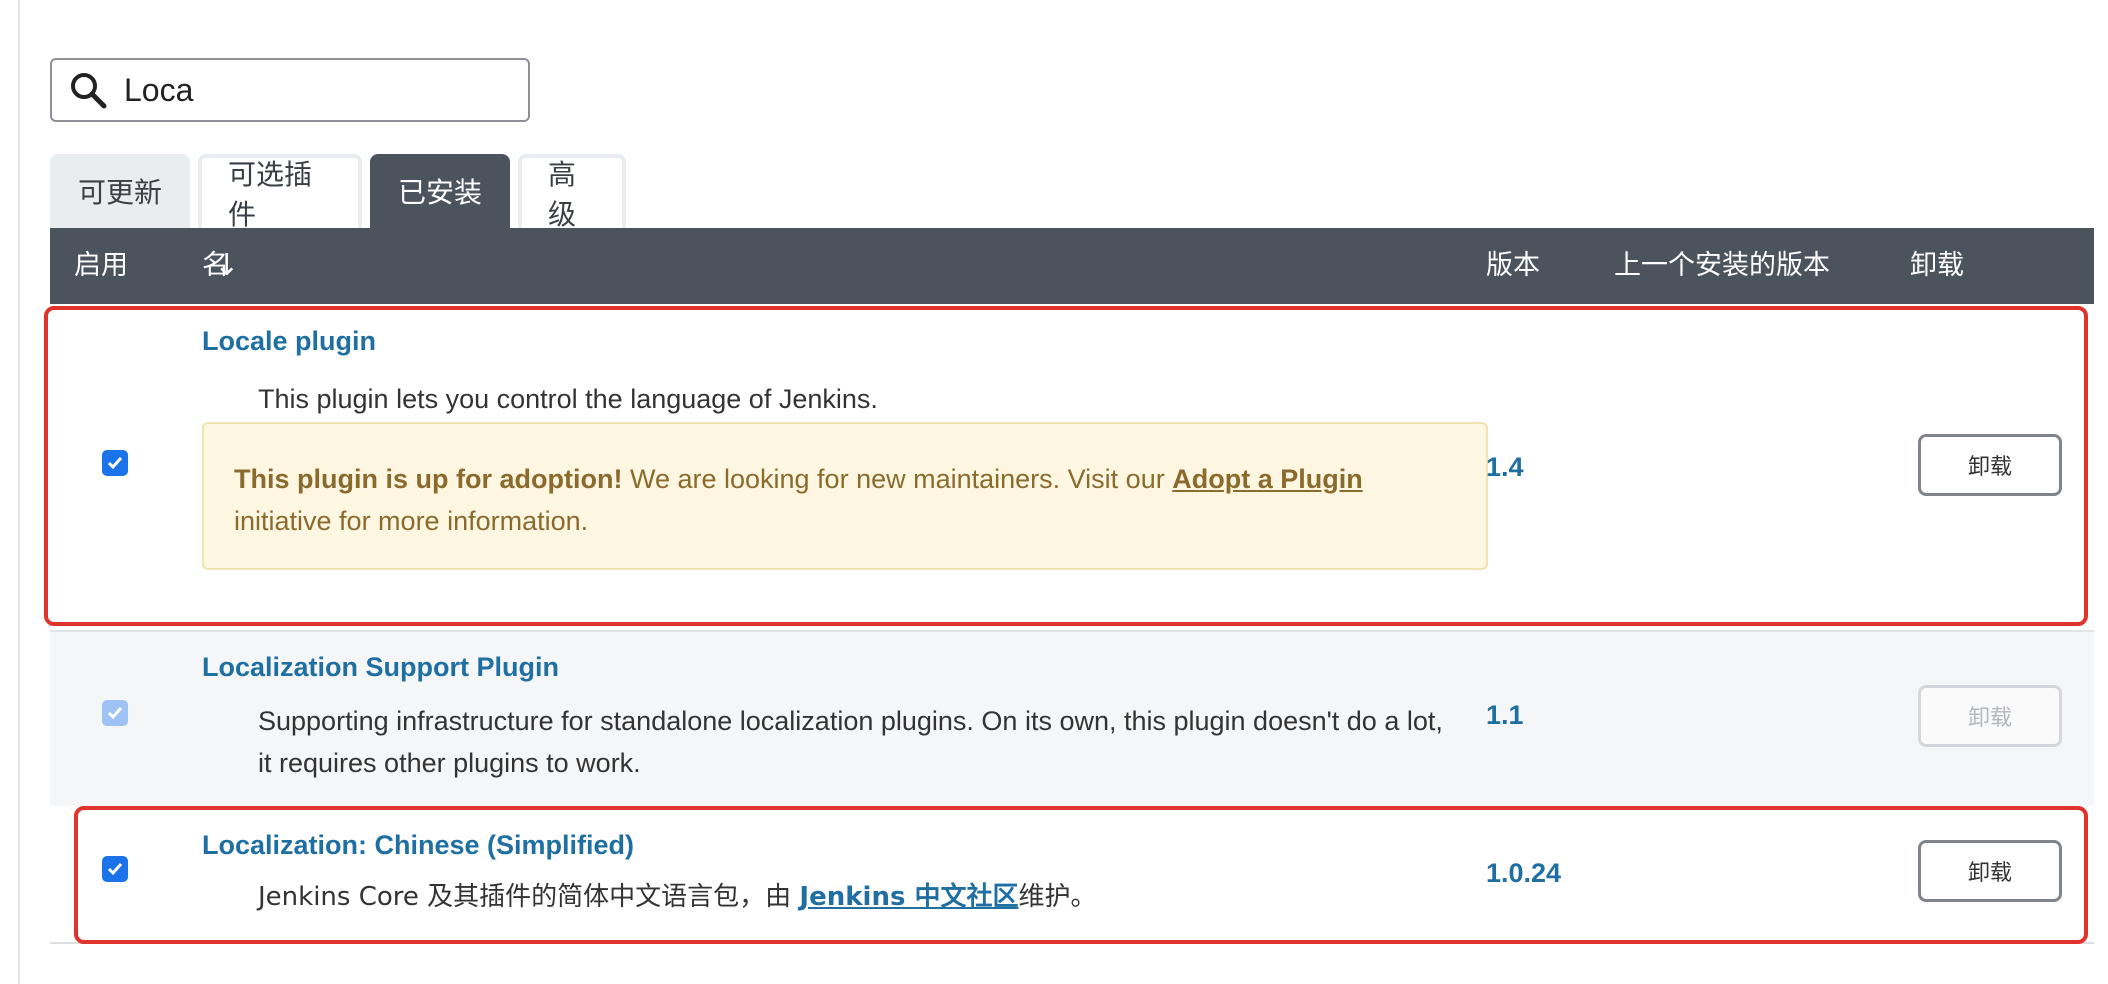 This screenshot has height=984, width=2108. I want to click on search-box, so click(290, 90).